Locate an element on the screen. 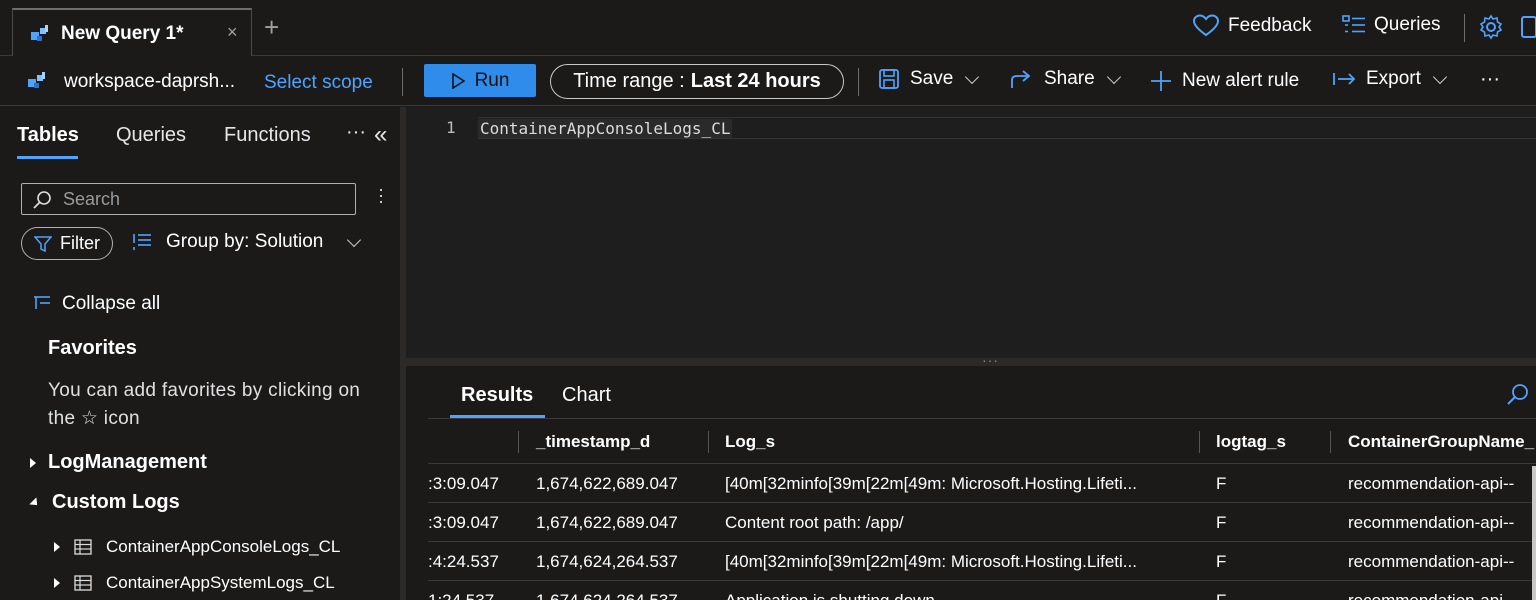  column-header-timestamp: _timestamp_d is located at coordinates (593, 442).